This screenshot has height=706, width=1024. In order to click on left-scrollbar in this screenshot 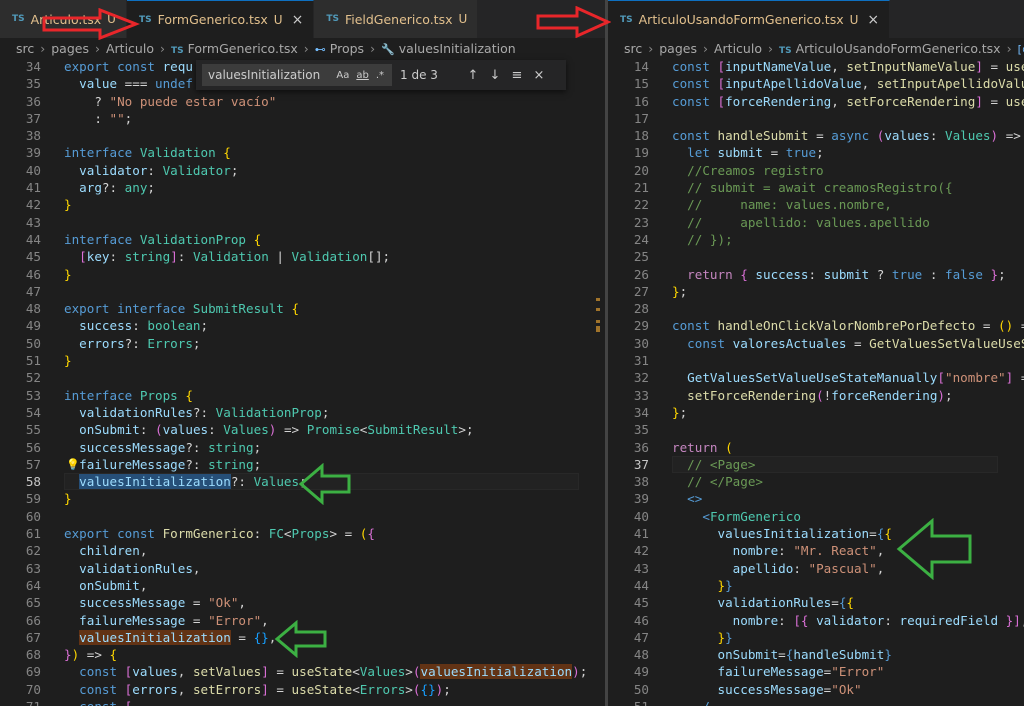, I will do `click(598, 382)`.